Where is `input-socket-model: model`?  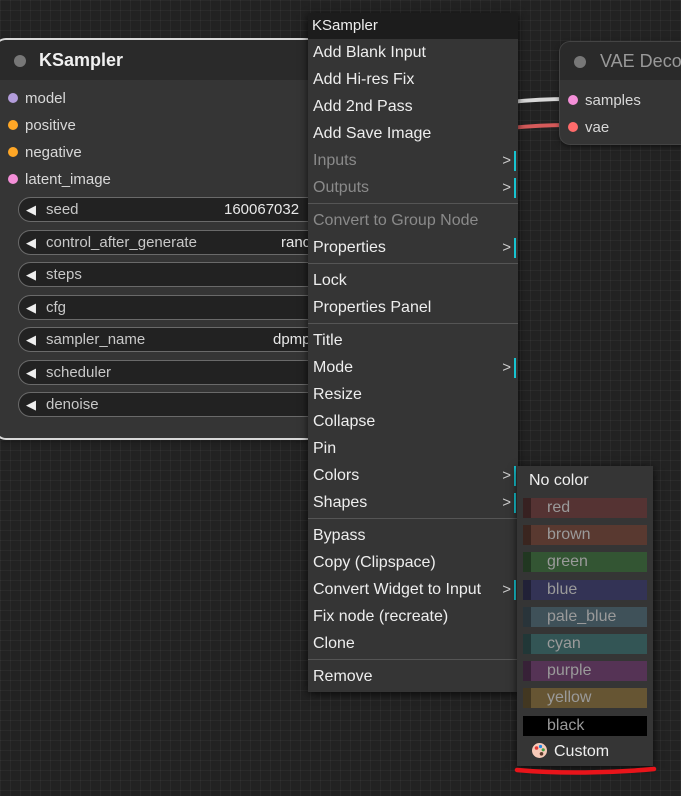 input-socket-model: model is located at coordinates (37, 98).